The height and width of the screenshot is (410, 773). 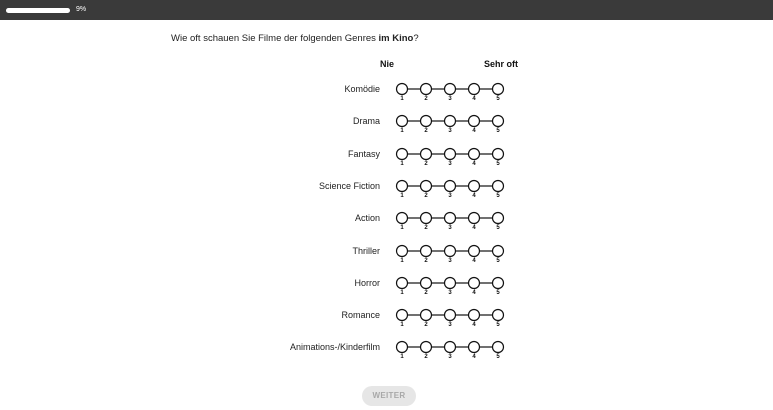 I want to click on row-label: Science Fiction, so click(x=349, y=185).